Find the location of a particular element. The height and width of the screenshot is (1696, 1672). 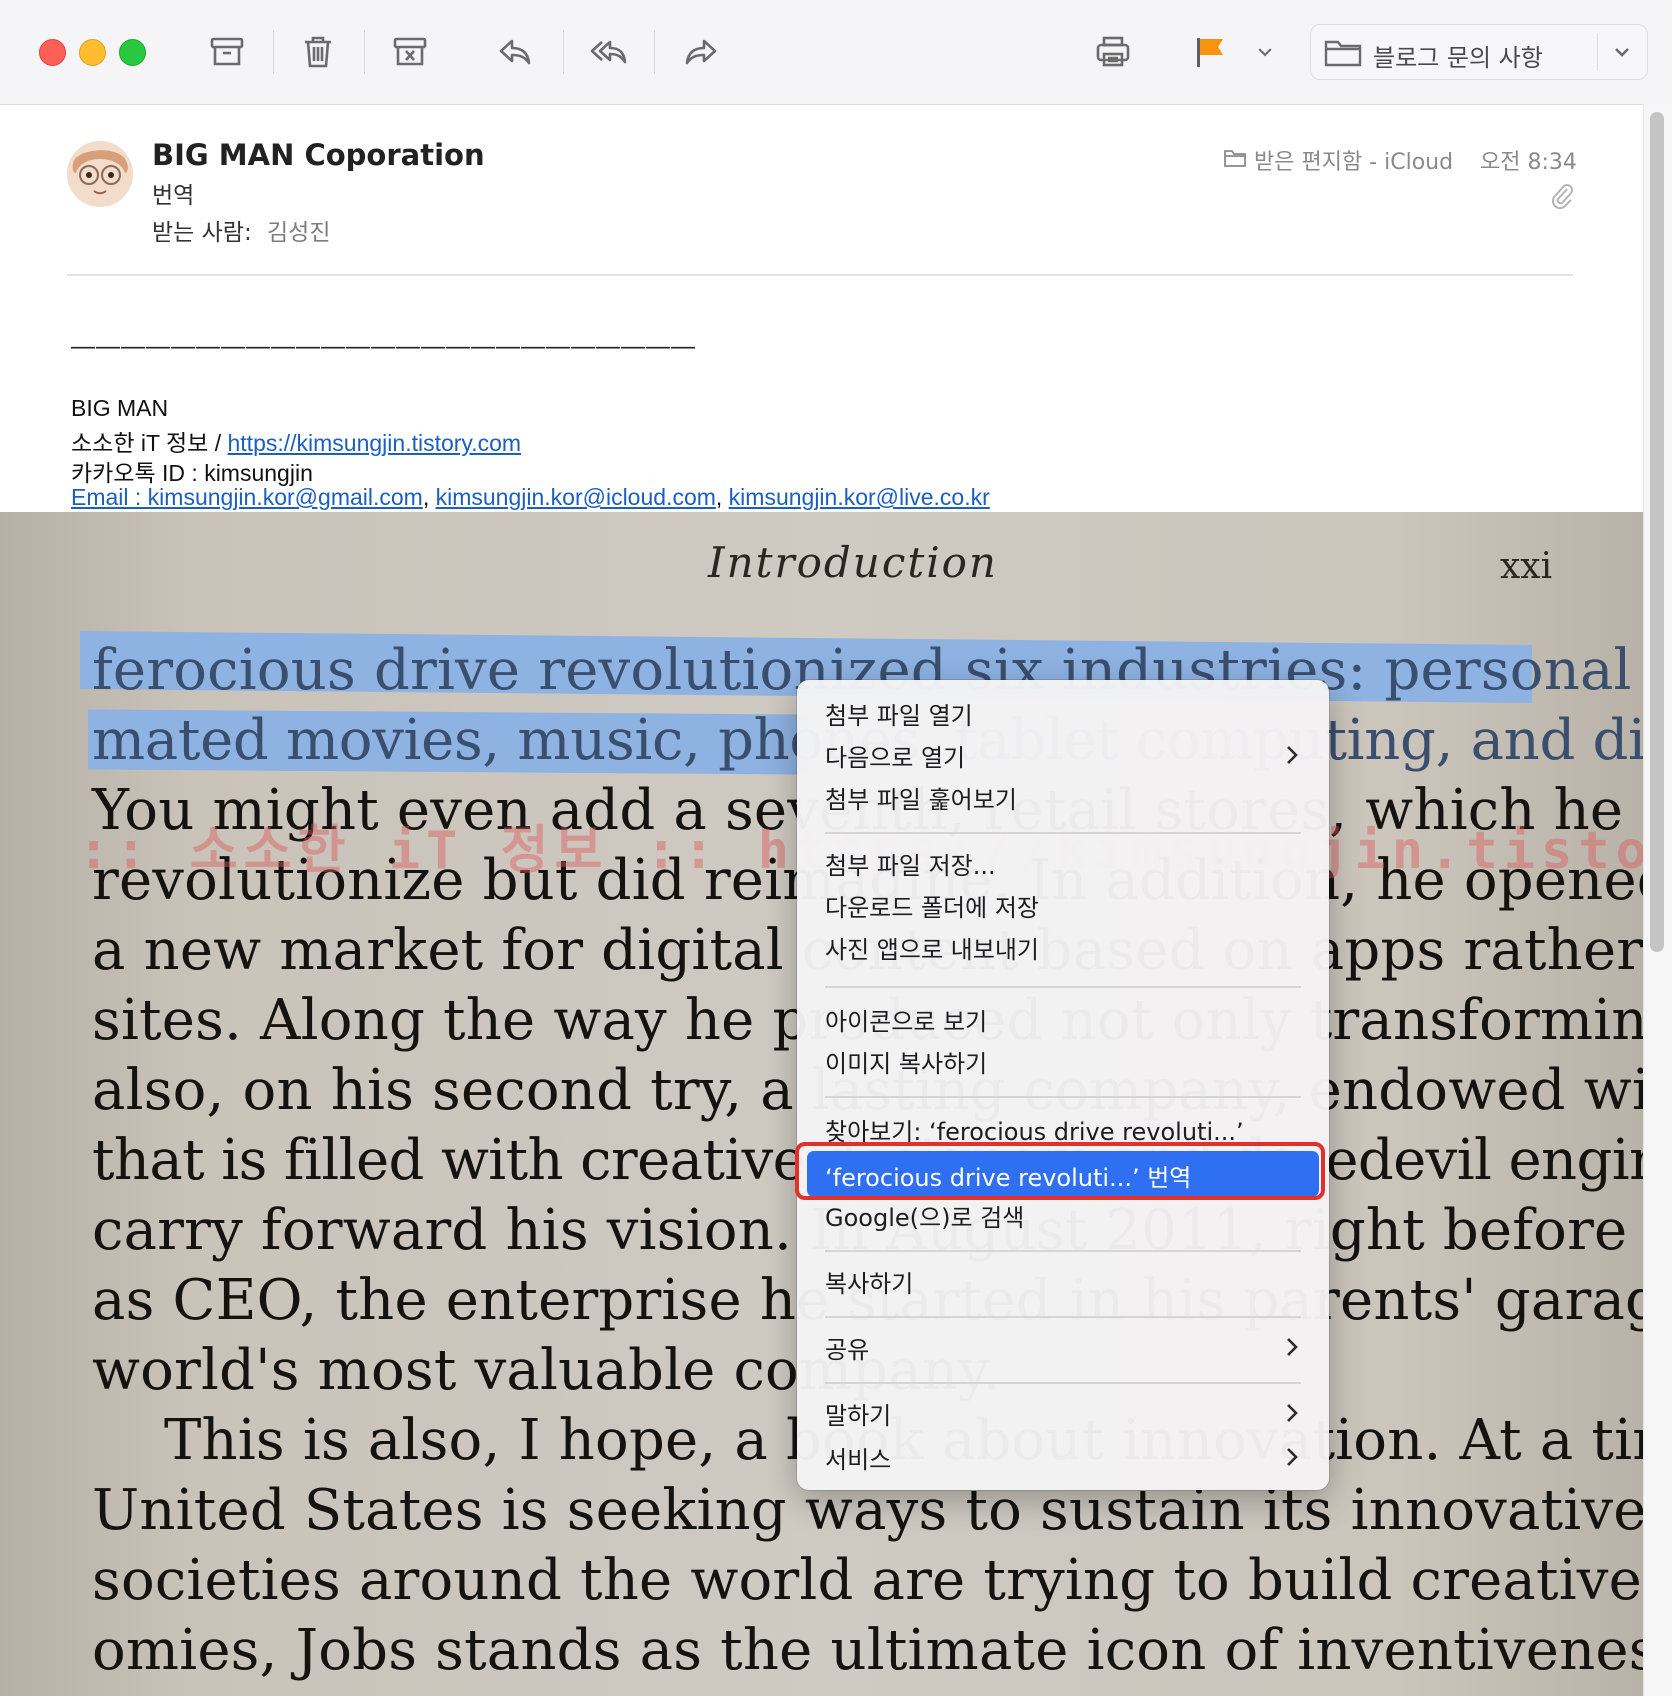

menu-item-export-to-photos: 사진 앱으로 내보내기 is located at coordinates (932, 947).